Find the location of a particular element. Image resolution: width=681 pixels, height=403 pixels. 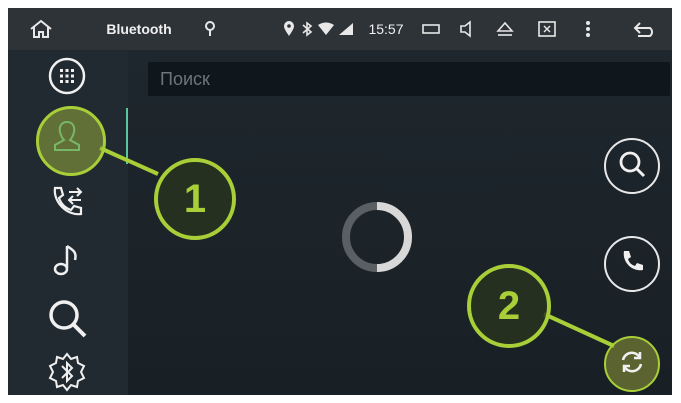

search-placeholder: Поиск is located at coordinates (185, 79).